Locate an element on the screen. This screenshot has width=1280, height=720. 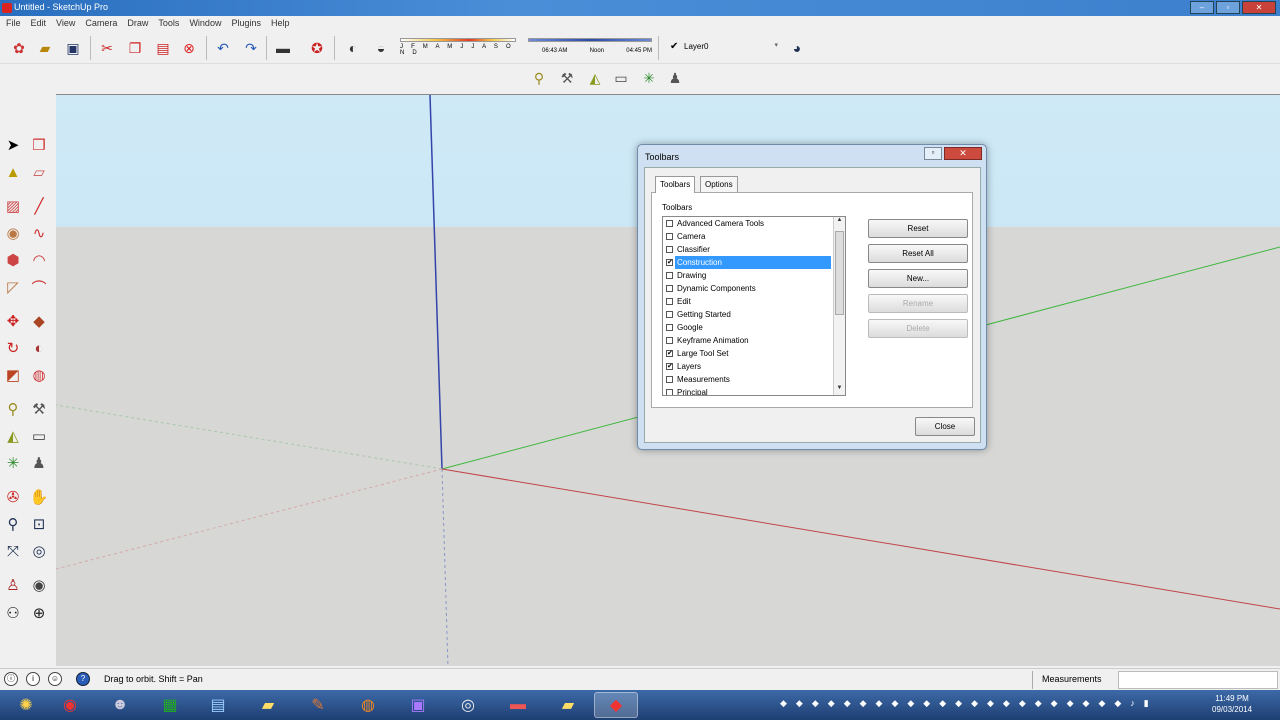
open-folder-icon: ▰ is located at coordinates (45, 48).